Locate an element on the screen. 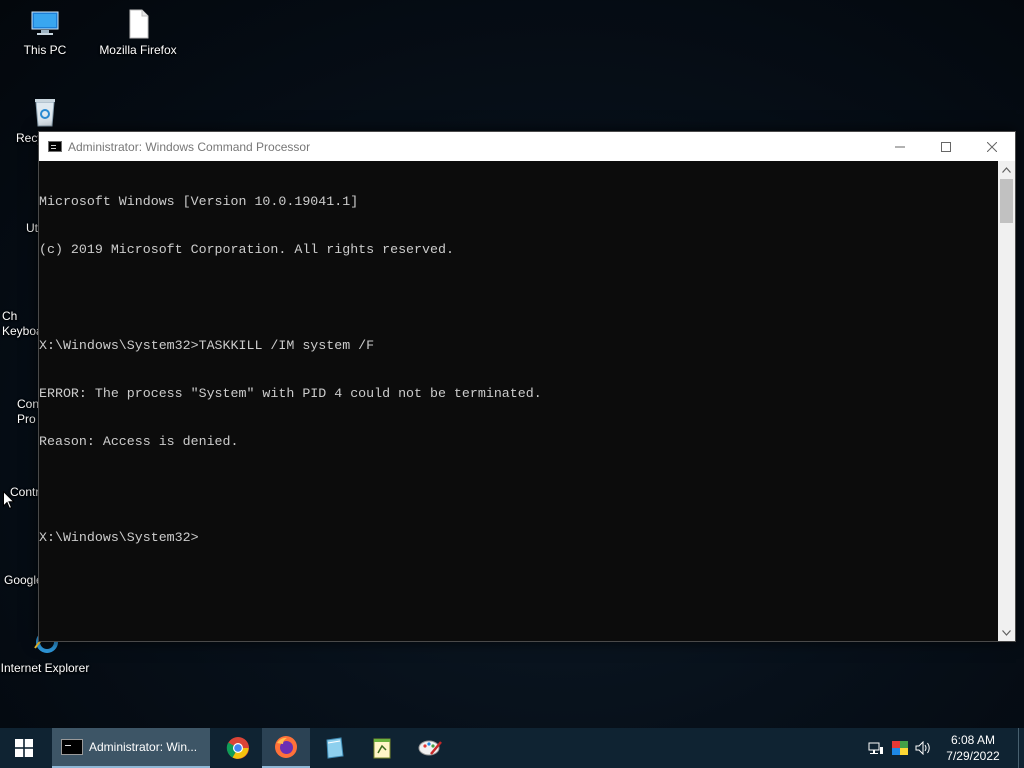 The width and height of the screenshot is (1024, 768). console-prompt-line: X:\Windows\System32> is located at coordinates (519, 538).